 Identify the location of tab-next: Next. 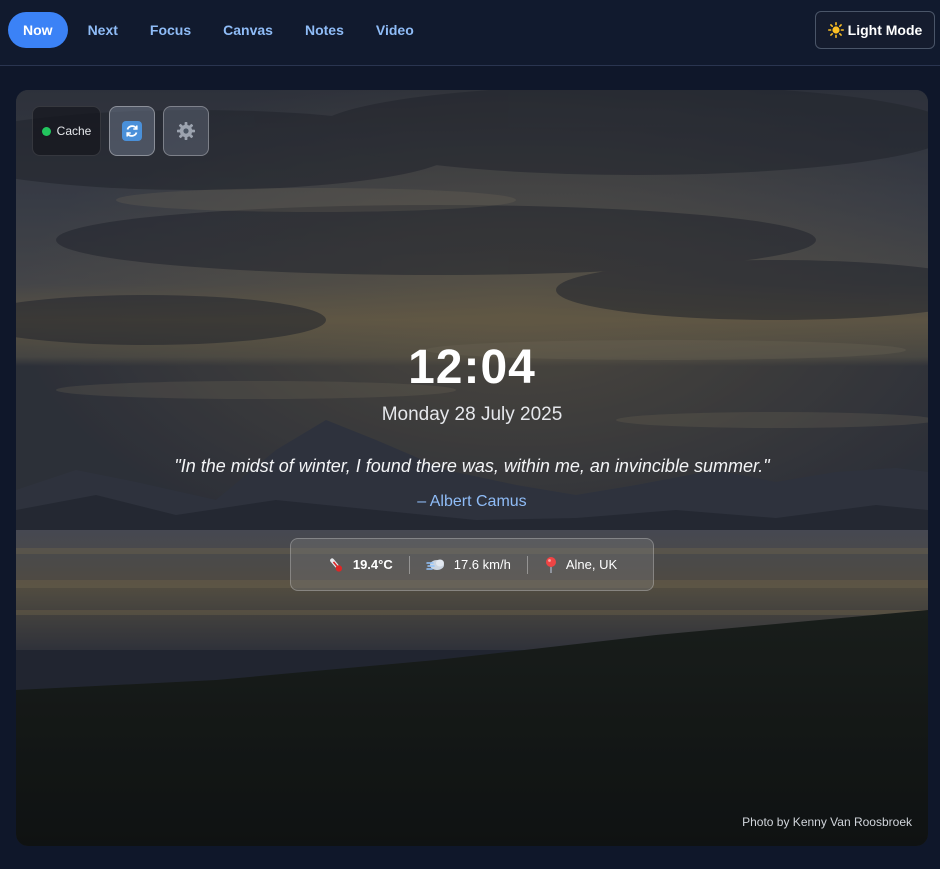
(103, 30).